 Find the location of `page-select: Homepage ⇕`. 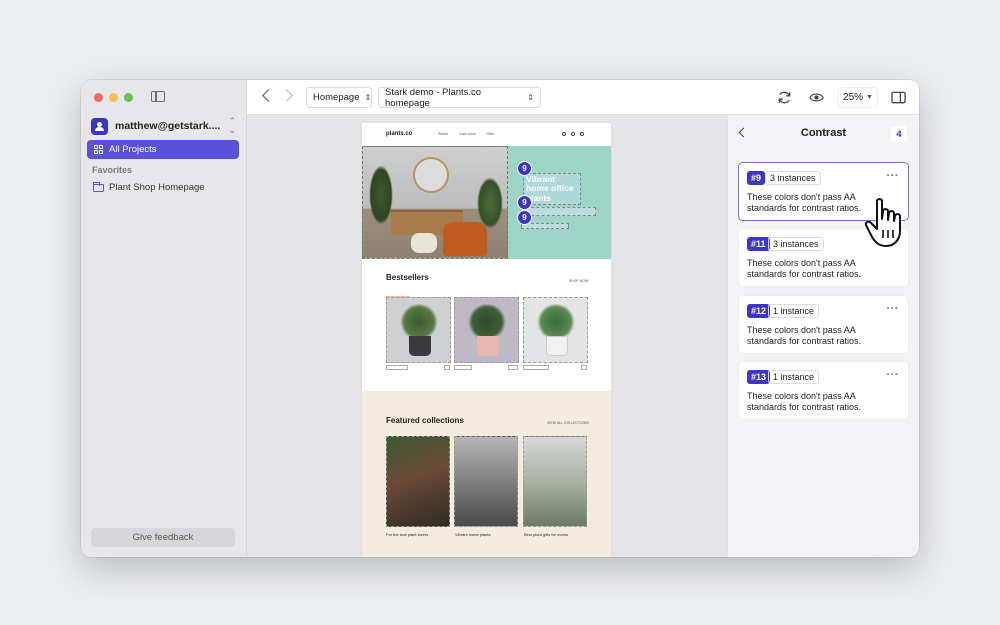

page-select: Homepage ⇕ is located at coordinates (339, 97).